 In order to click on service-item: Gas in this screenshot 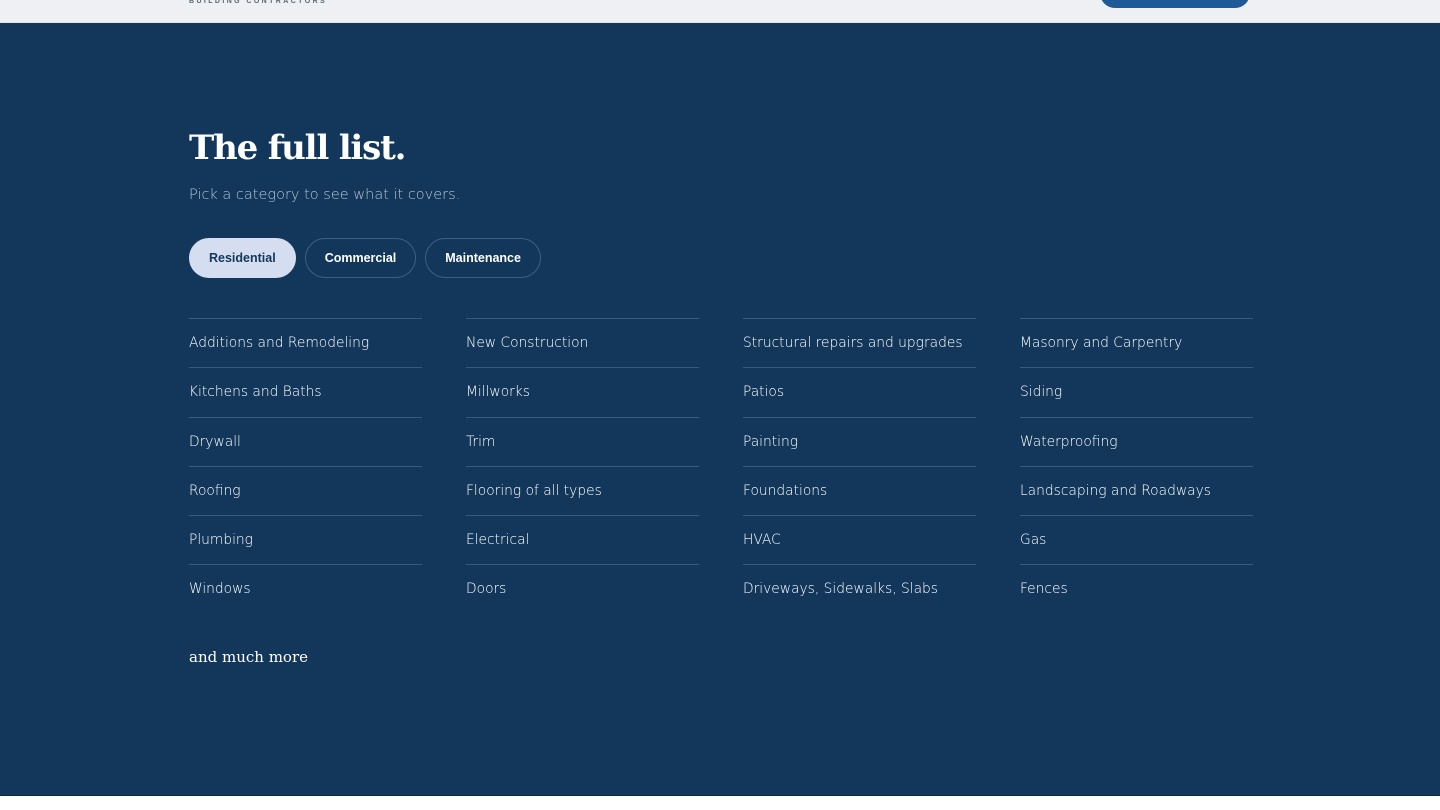, I will do `click(1136, 539)`.